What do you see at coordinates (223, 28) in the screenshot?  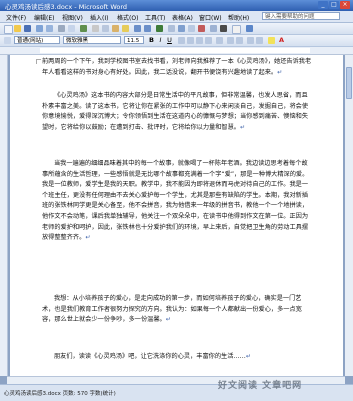 I see `show-formatting-icon` at bounding box center [223, 28].